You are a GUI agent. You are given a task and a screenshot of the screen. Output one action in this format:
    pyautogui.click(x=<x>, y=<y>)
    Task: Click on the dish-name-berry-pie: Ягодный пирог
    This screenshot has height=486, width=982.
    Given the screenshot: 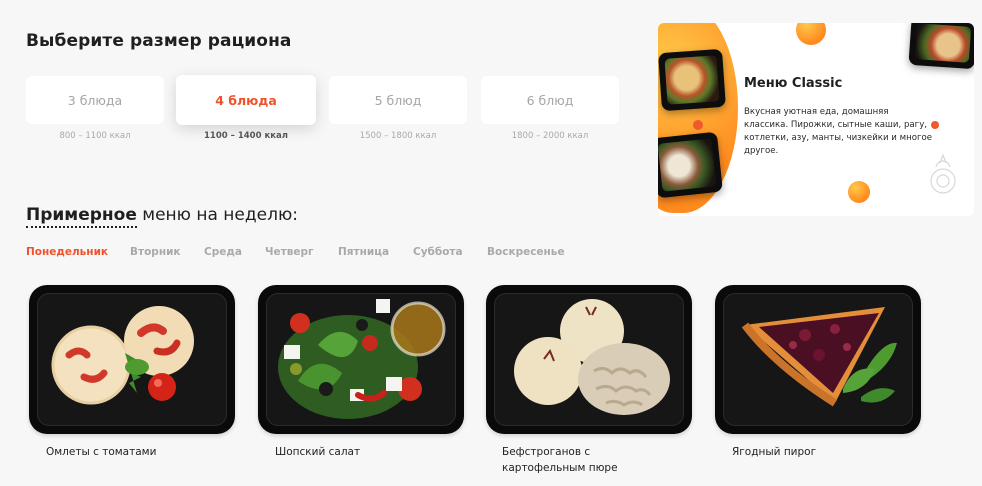 What is the action you would take?
    pyautogui.click(x=827, y=453)
    